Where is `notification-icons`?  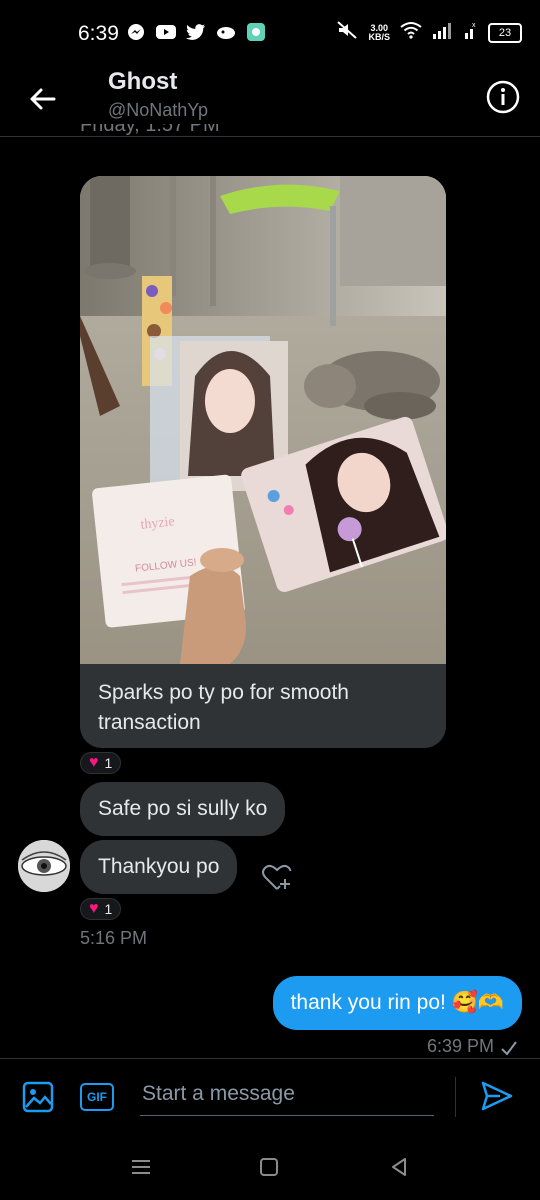
notification-icons is located at coordinates (196, 32).